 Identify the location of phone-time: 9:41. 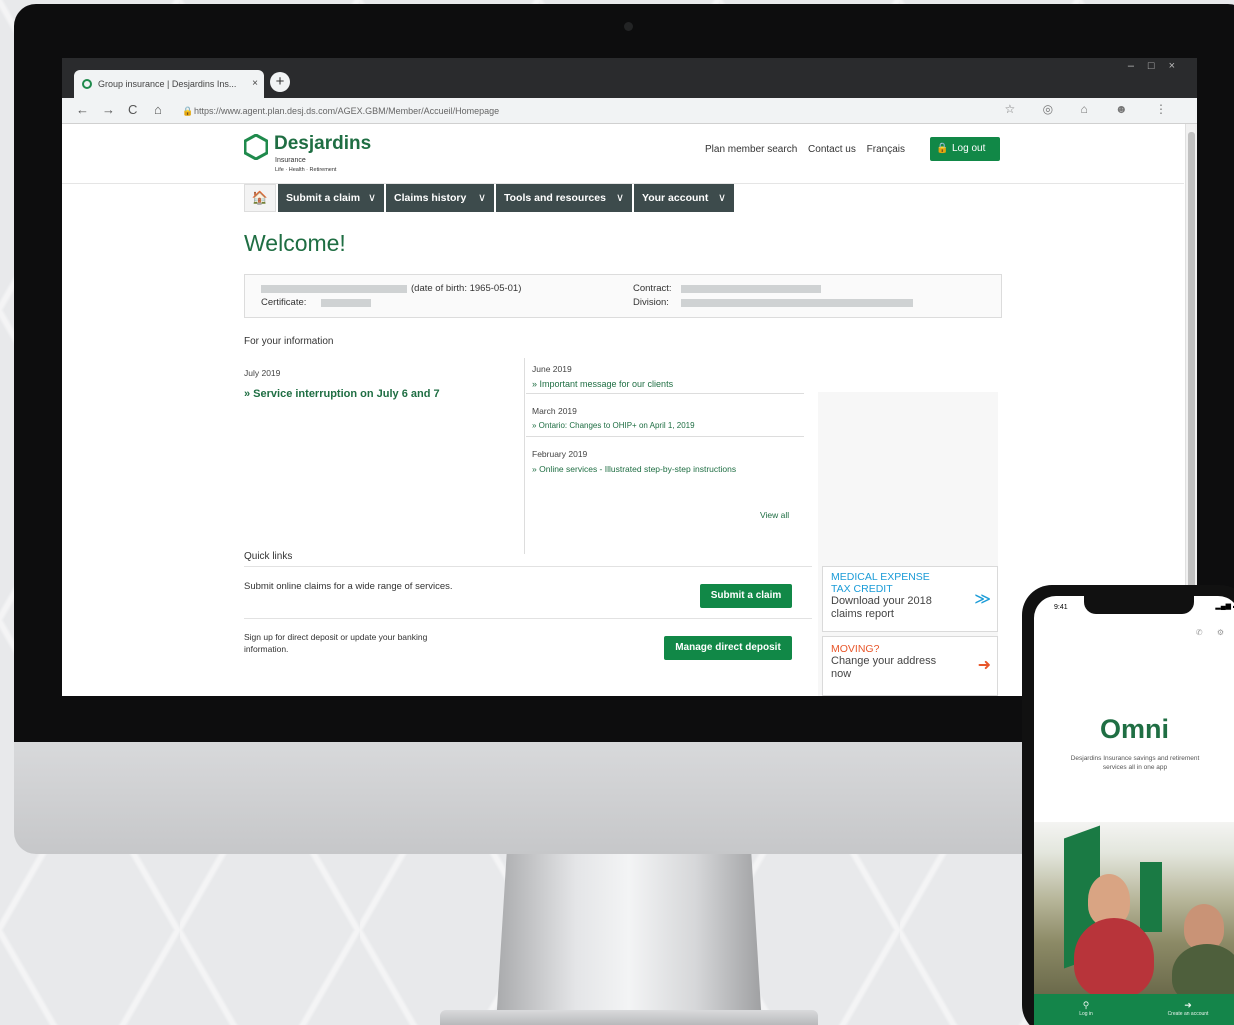
(1061, 607).